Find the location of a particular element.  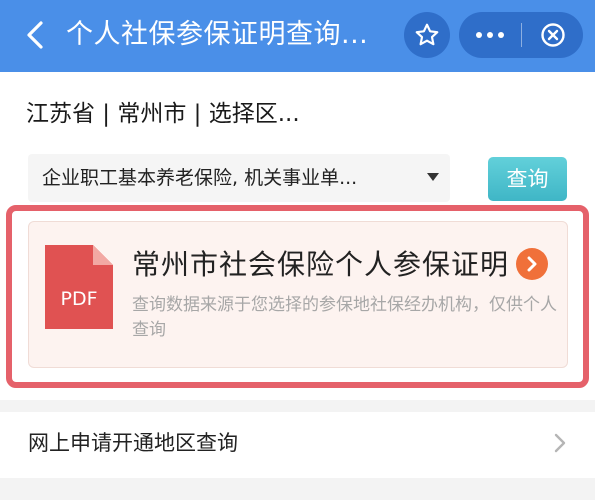

chevron-right-circle-icon is located at coordinates (532, 264).